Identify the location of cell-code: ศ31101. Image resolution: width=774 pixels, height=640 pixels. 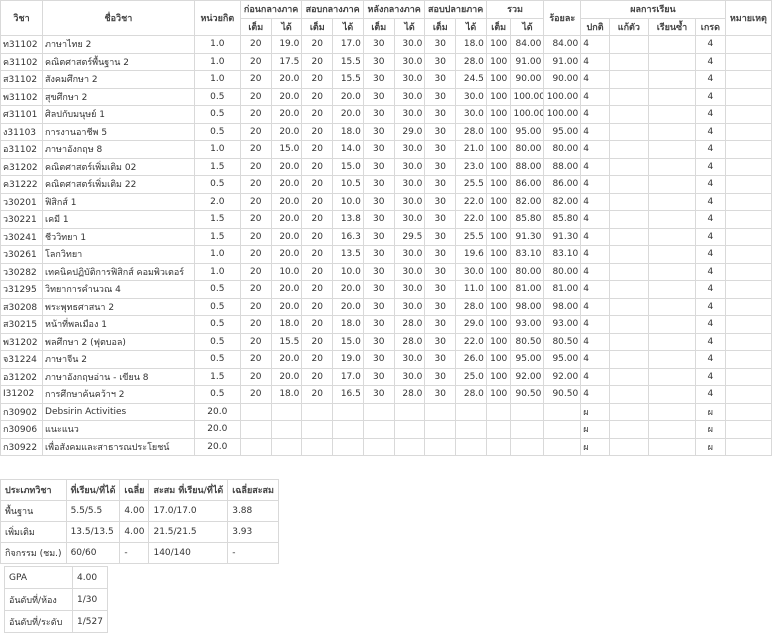
(22, 114).